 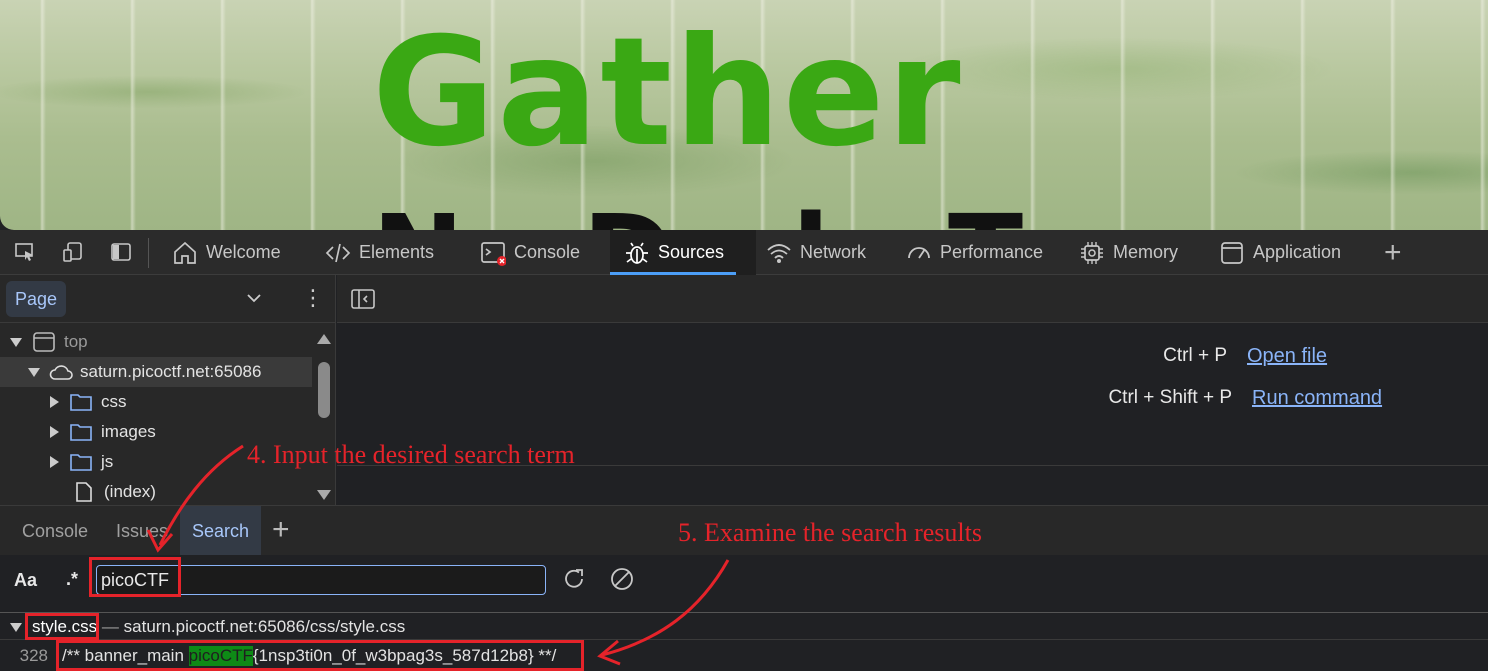 What do you see at coordinates (1146, 252) in the screenshot?
I see `tab-memory-label: Memory` at bounding box center [1146, 252].